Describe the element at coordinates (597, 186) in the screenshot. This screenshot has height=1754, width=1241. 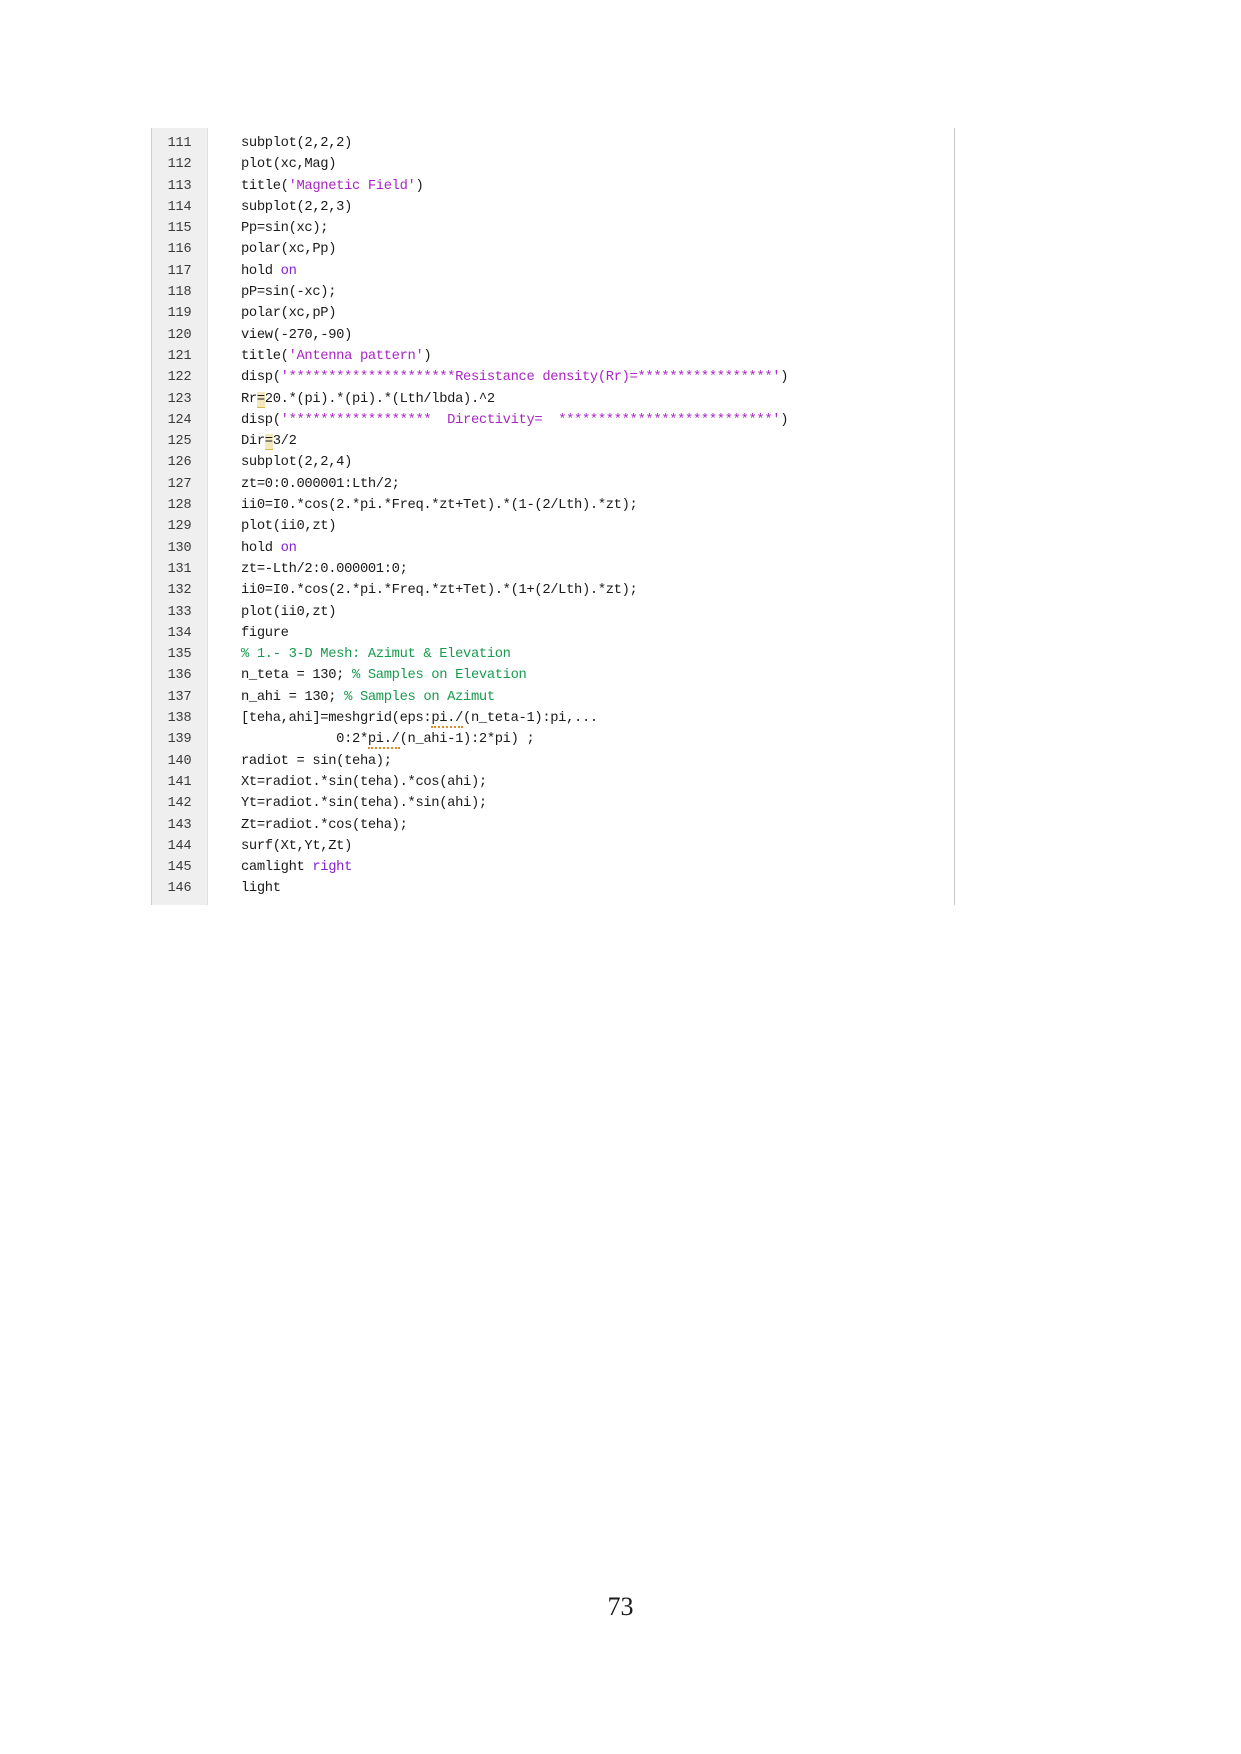
I see `code-line: title('Magnetic Field')` at that location.